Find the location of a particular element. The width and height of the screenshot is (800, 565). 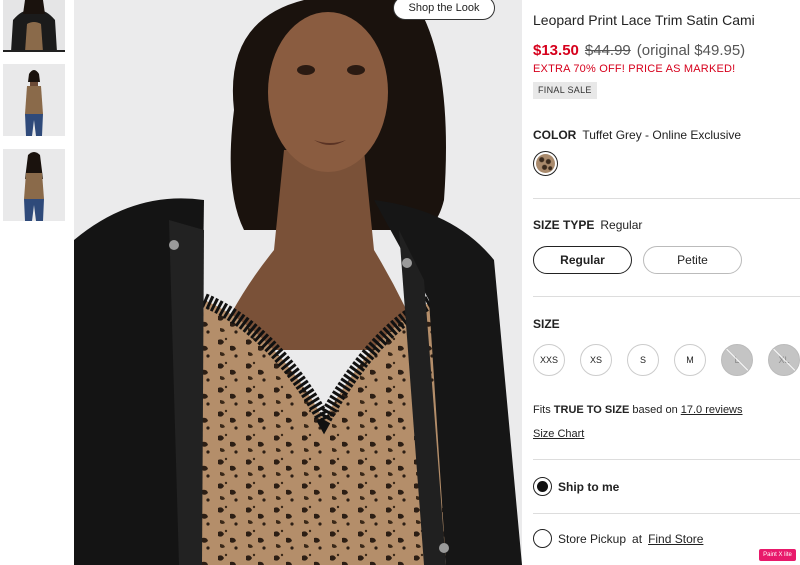

size-option-xl: XL is located at coordinates (784, 360).